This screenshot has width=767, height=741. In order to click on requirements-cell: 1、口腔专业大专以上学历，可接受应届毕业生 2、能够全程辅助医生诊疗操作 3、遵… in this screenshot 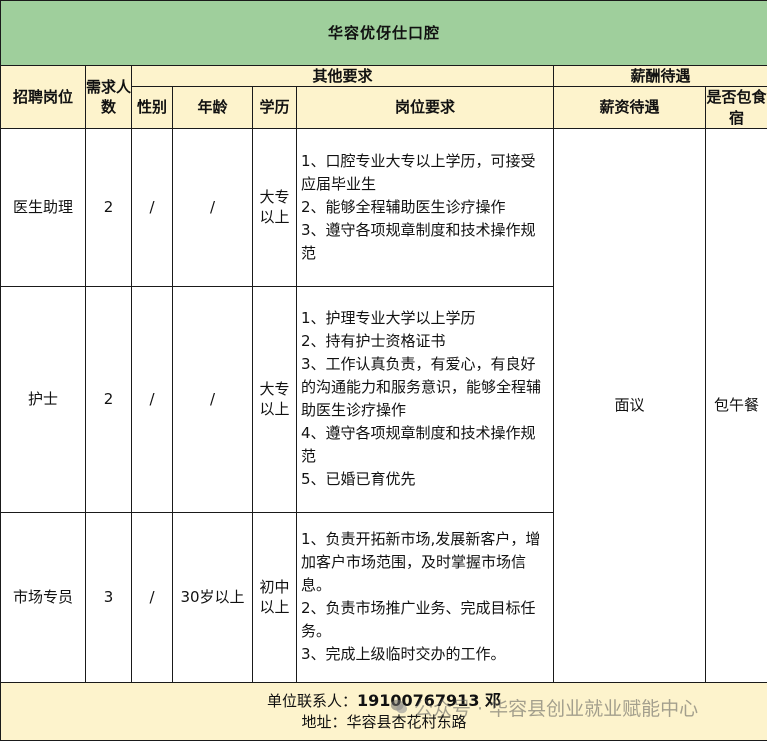, I will do `click(425, 207)`.